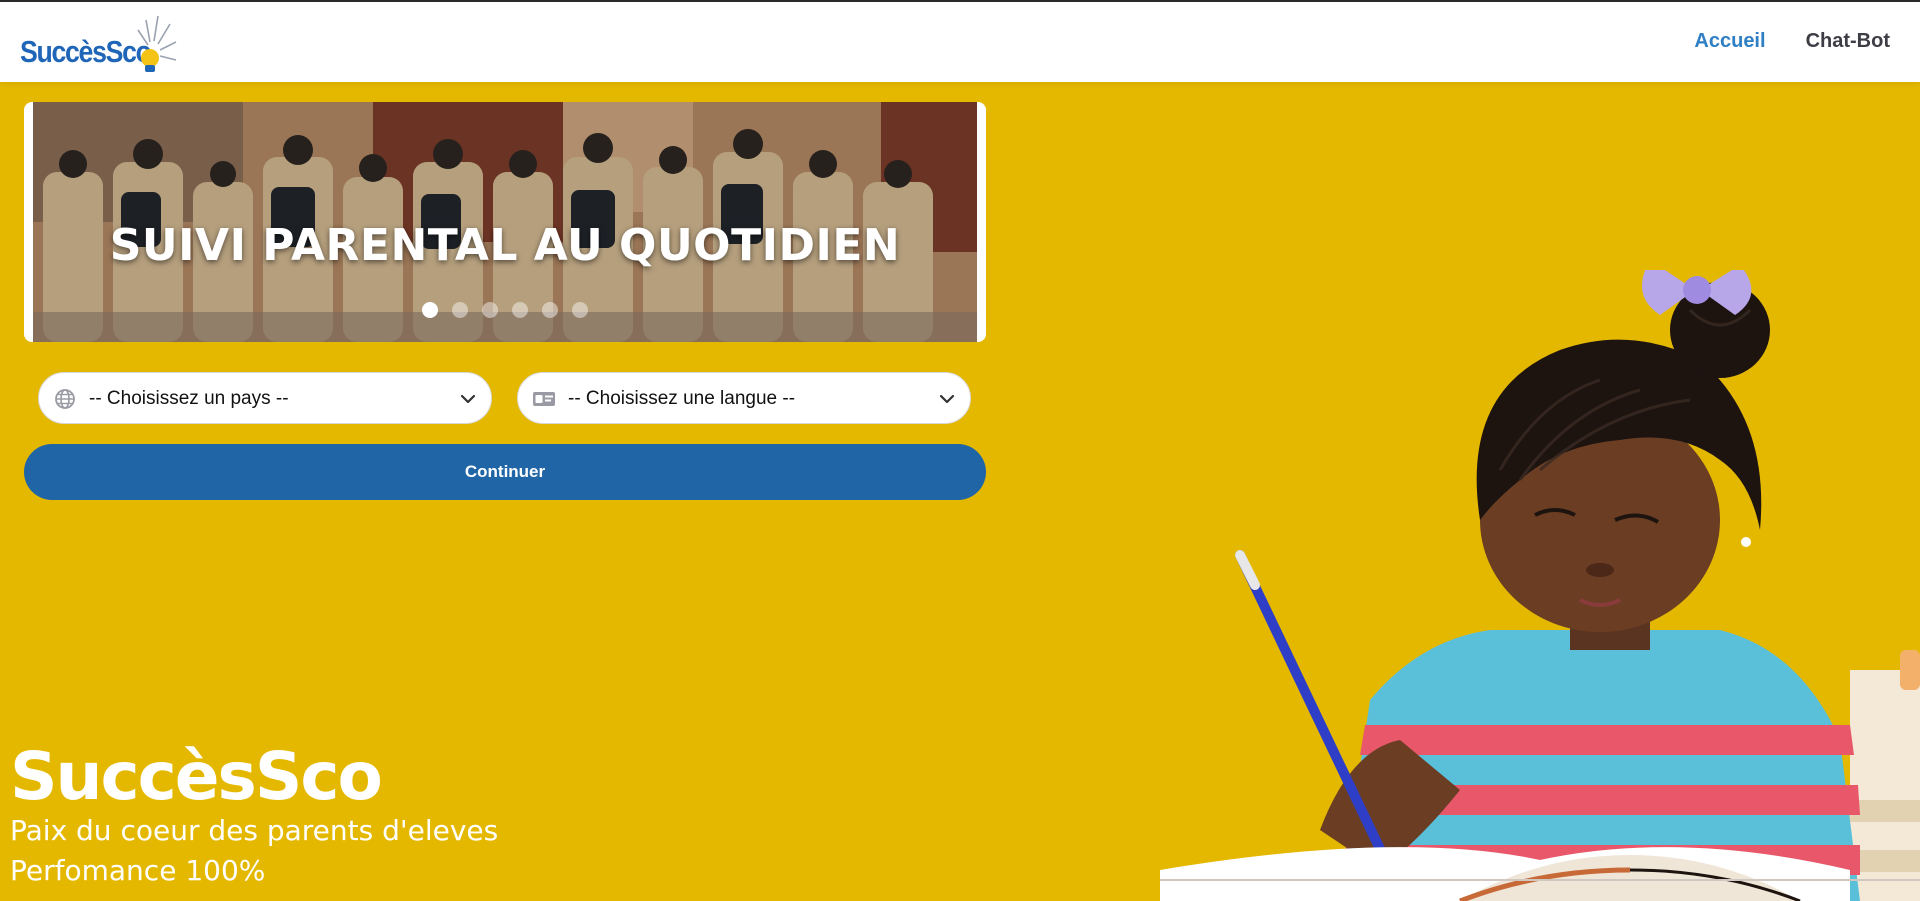 This screenshot has height=901, width=1920. What do you see at coordinates (1848, 41) in the screenshot?
I see `nav-chat-bot: Chat-Bot` at bounding box center [1848, 41].